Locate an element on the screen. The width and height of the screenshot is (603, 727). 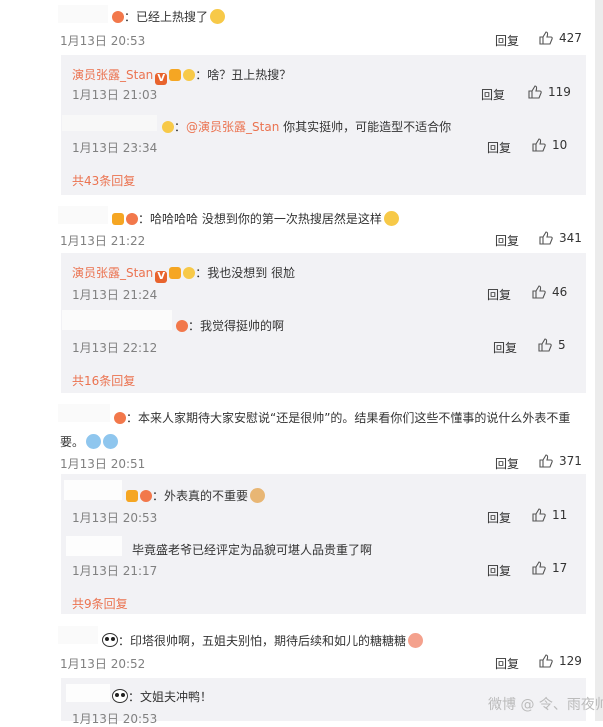
like-button: 17 is located at coordinates (549, 568).